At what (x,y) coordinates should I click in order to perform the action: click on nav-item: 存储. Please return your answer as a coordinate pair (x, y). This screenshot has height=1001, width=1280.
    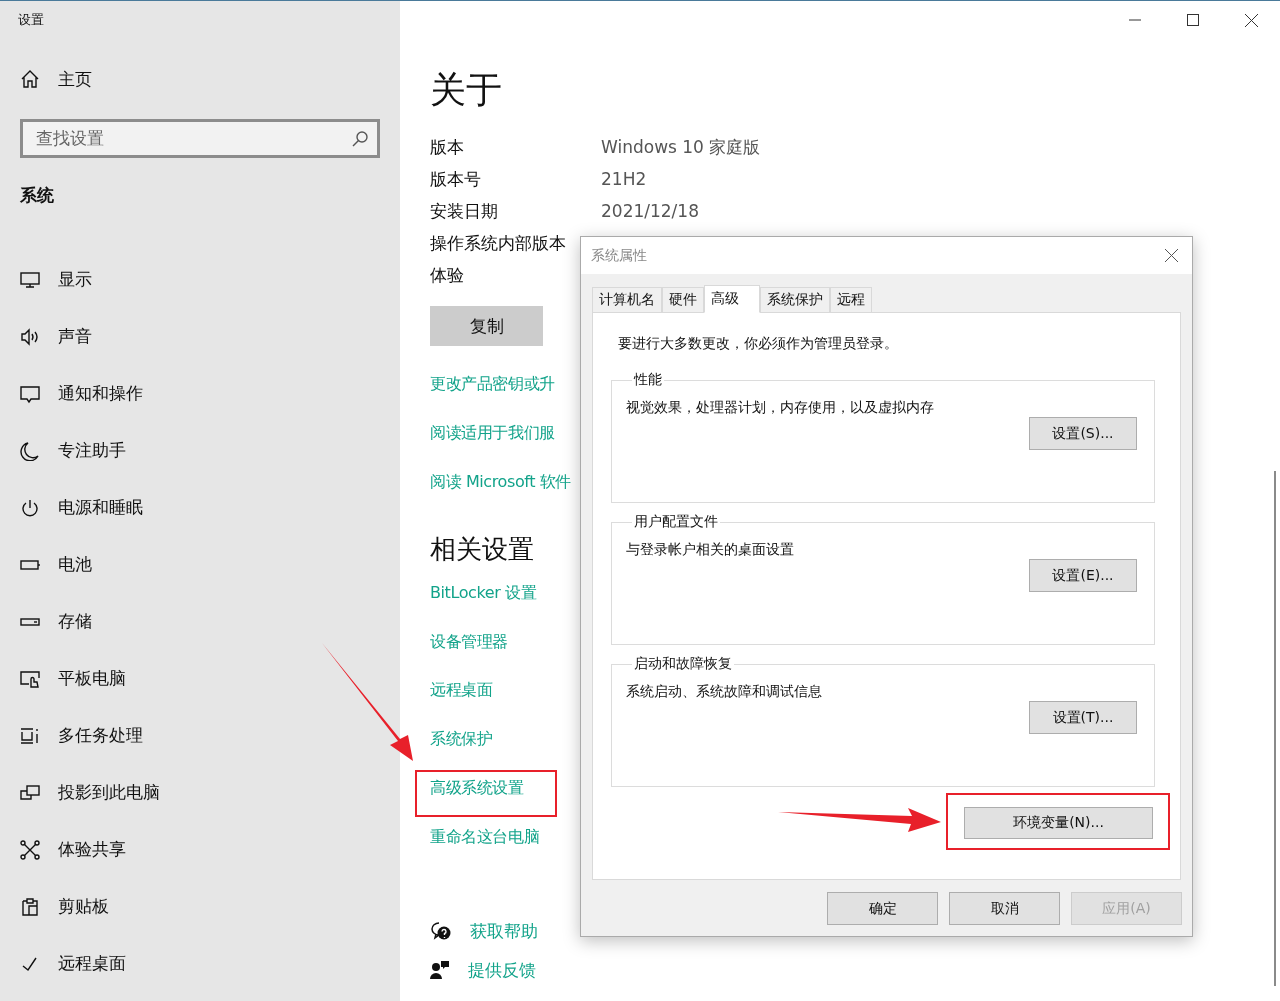
    Looking at the image, I should click on (56, 621).